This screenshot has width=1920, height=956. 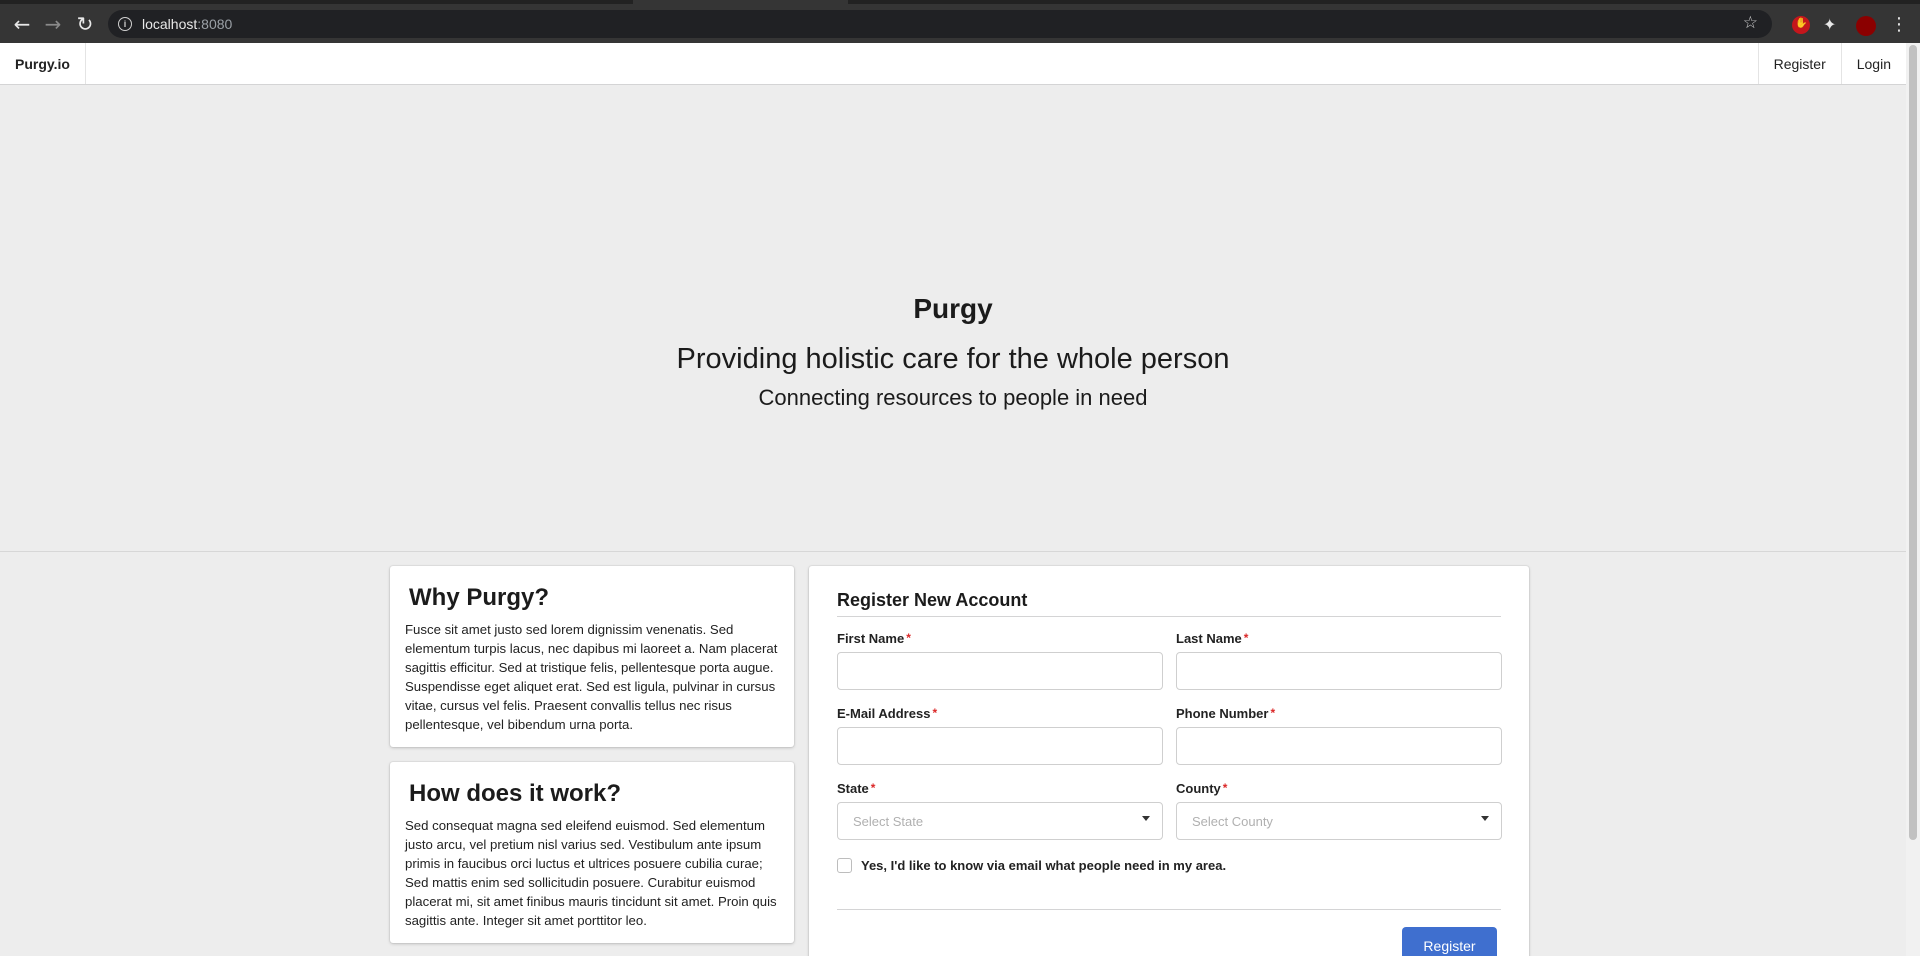 What do you see at coordinates (953, 64) in the screenshot?
I see `top-nav: Purgy.io Register Login` at bounding box center [953, 64].